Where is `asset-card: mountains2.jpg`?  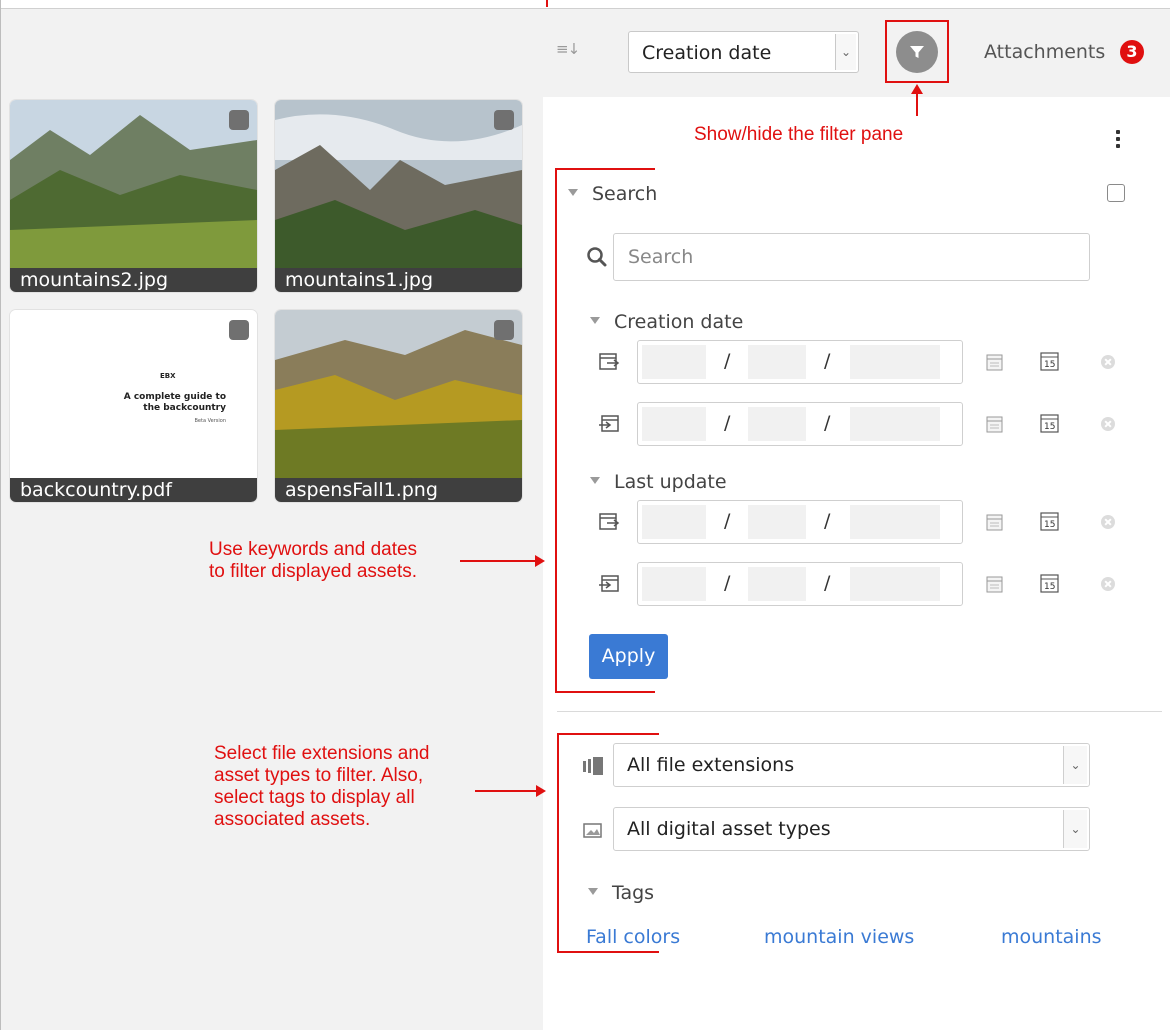 asset-card: mountains2.jpg is located at coordinates (133, 196).